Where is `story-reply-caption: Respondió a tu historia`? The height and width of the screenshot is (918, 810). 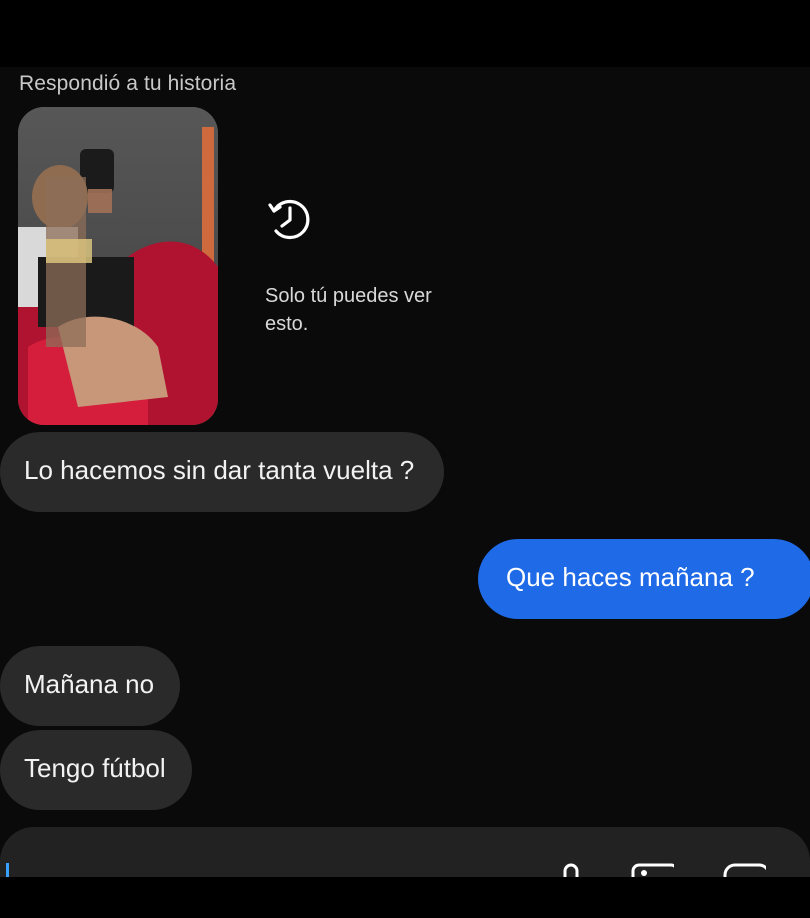
story-reply-caption: Respondió a tu historia is located at coordinates (128, 83).